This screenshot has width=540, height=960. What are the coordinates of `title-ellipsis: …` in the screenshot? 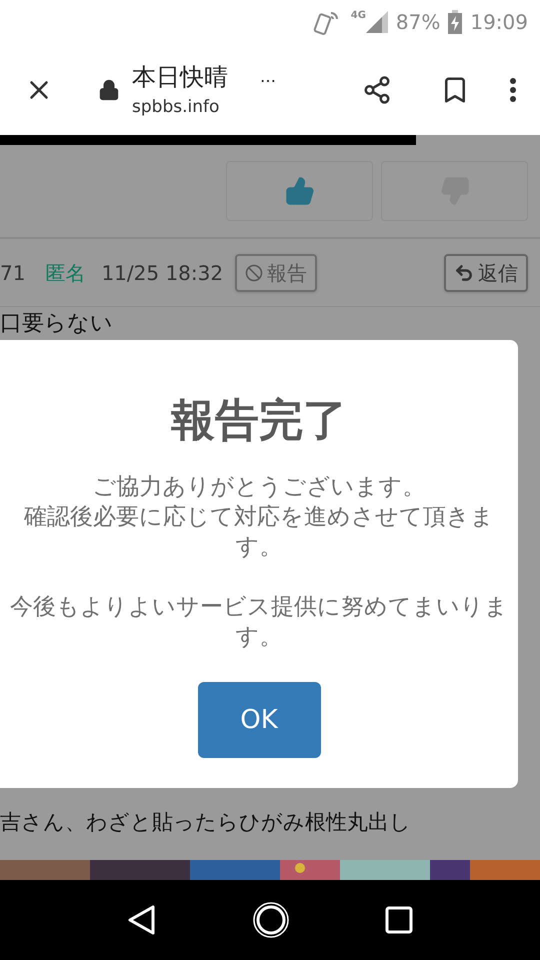 It's located at (268, 77).